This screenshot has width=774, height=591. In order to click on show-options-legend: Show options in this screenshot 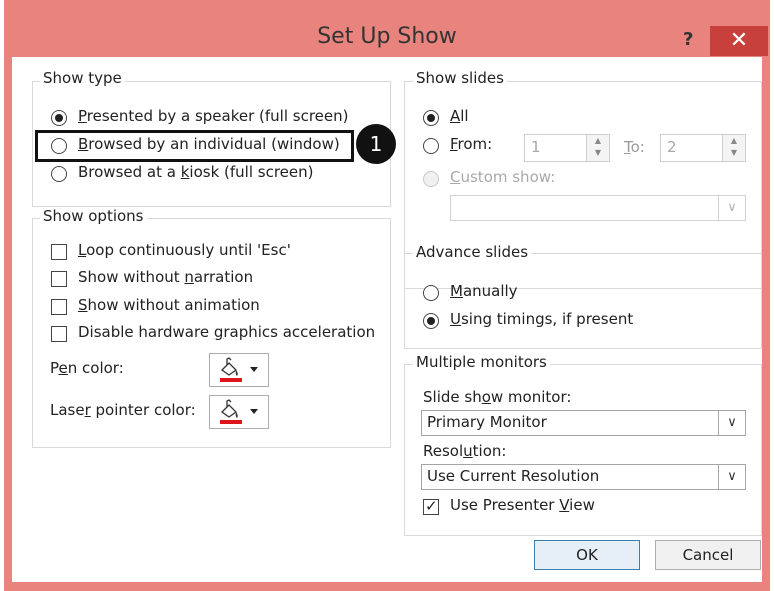, I will do `click(93, 216)`.